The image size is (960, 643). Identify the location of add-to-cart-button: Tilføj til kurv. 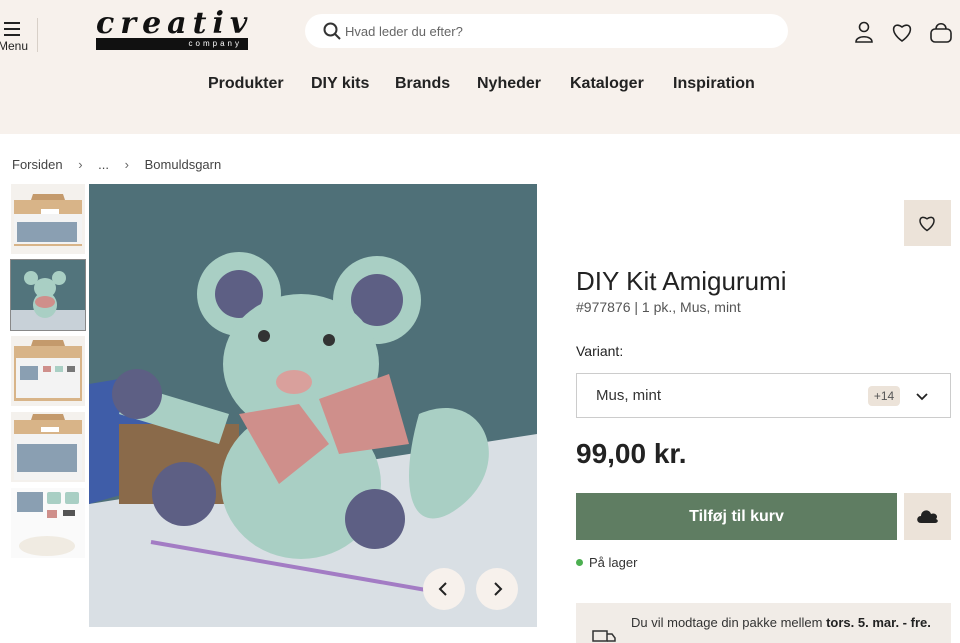
(736, 516).